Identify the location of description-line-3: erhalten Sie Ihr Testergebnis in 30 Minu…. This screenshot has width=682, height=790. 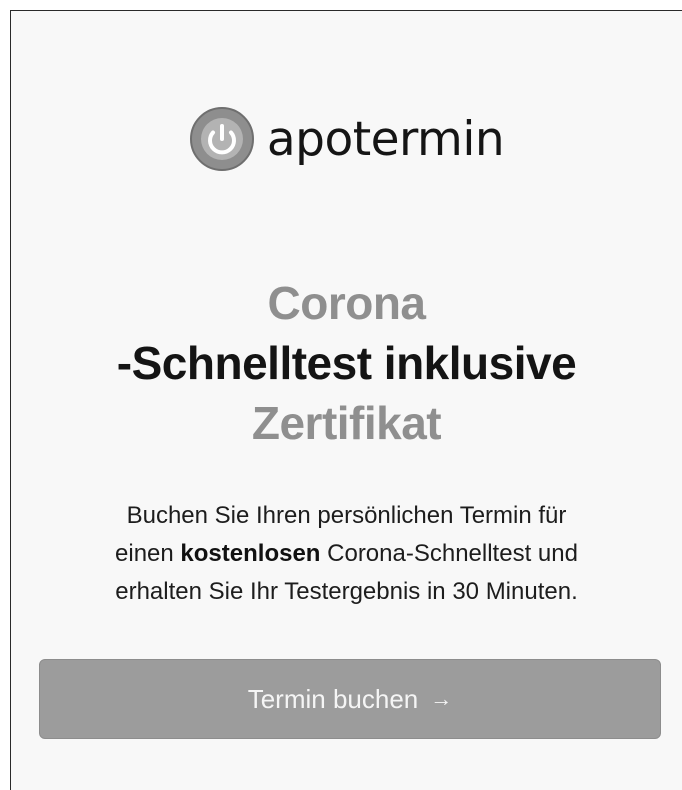
(346, 591).